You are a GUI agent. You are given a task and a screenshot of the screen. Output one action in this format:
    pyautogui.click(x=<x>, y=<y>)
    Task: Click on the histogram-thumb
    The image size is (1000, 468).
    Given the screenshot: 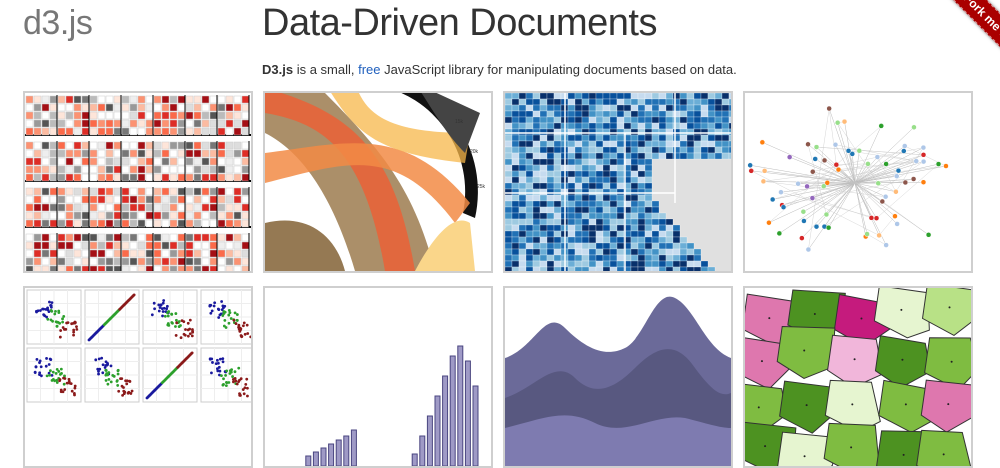 What is the action you would take?
    pyautogui.click(x=378, y=377)
    